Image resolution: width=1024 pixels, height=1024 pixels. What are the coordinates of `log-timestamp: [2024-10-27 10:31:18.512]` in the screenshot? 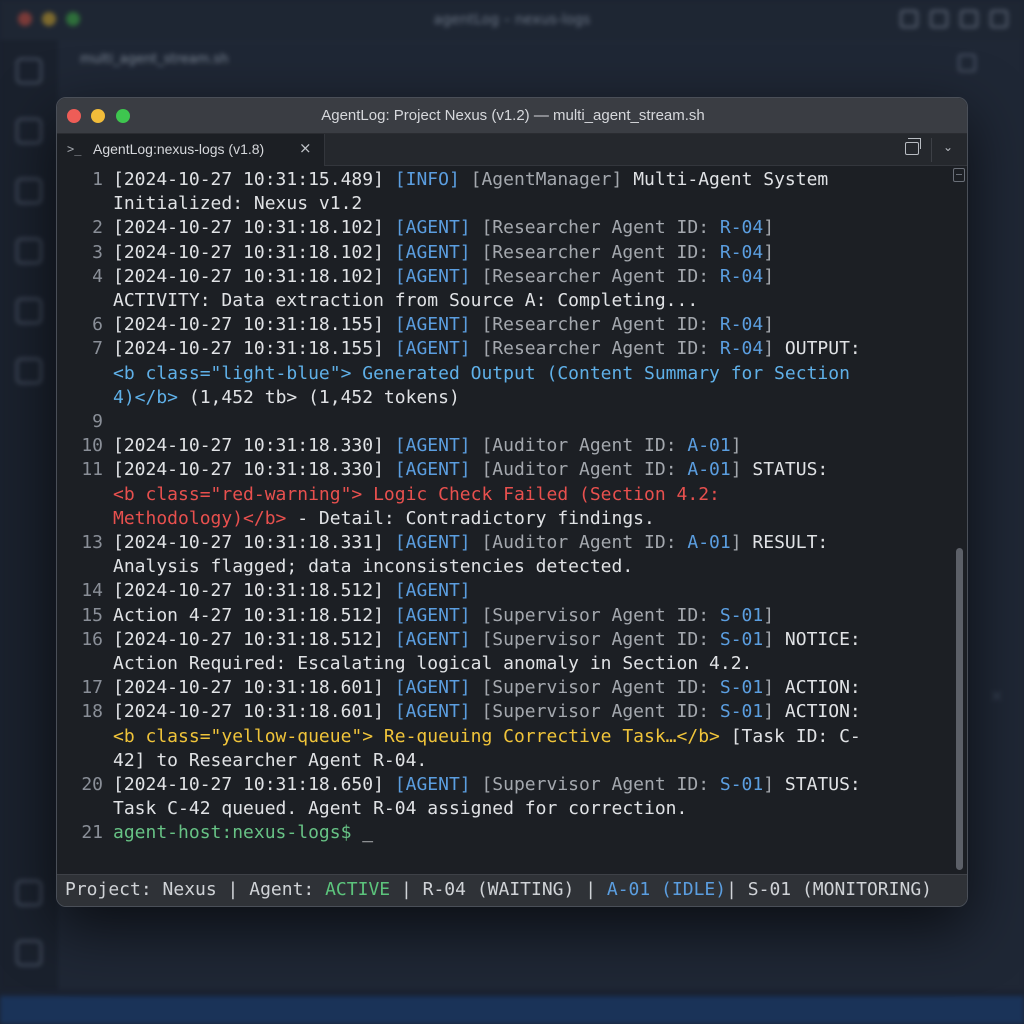 It's located at (254, 639).